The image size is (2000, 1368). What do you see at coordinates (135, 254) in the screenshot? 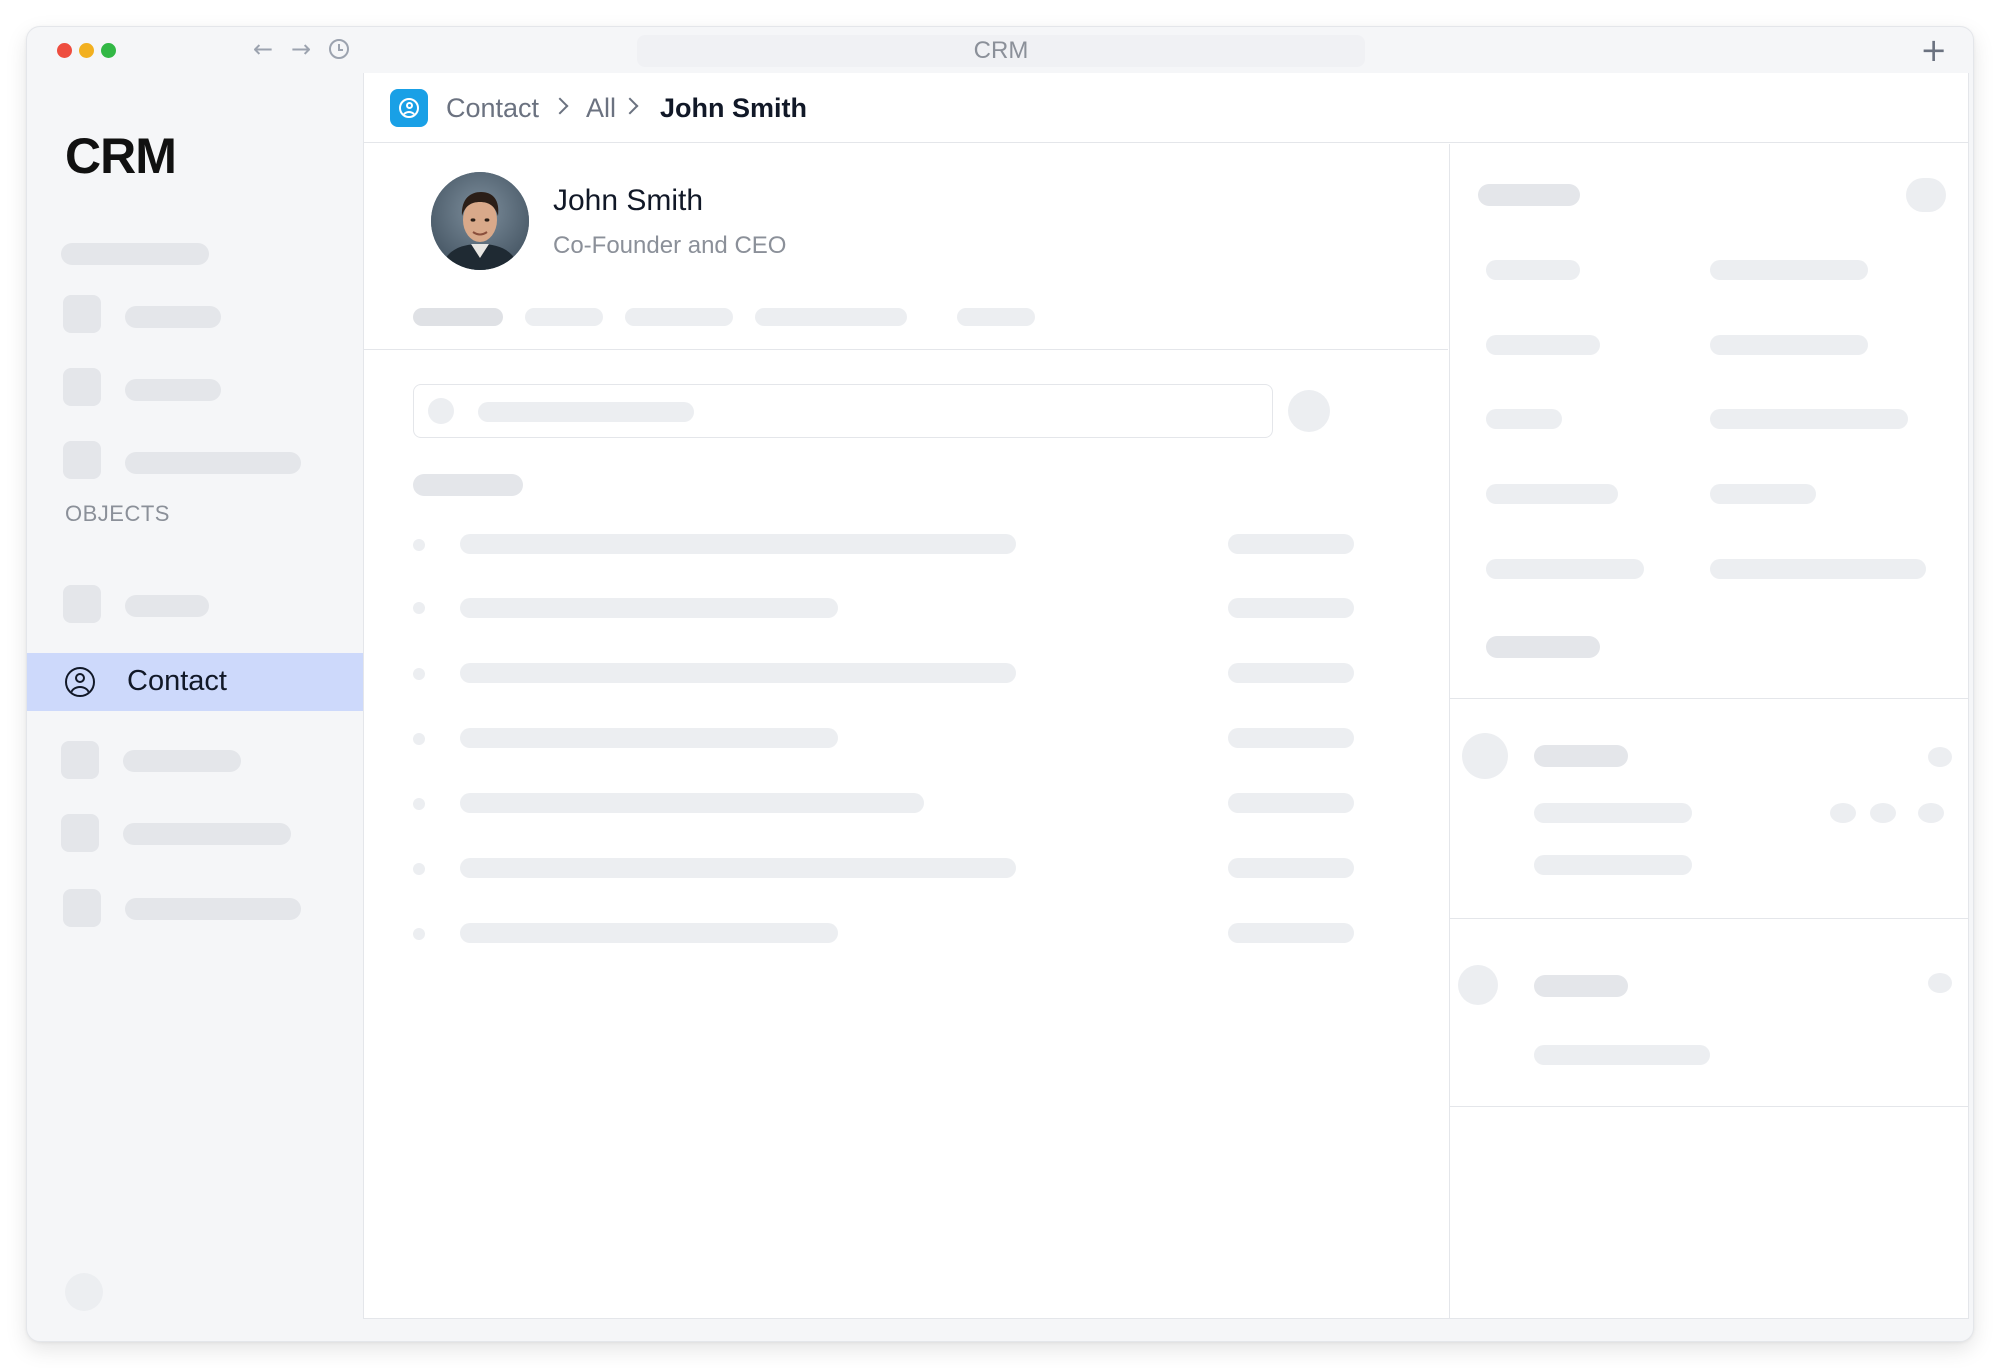
I see `sidebar-skeleton-heading` at bounding box center [135, 254].